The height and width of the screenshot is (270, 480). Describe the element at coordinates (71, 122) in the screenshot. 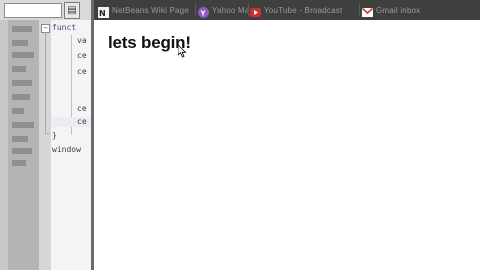

I see `code-line-current: ce` at that location.